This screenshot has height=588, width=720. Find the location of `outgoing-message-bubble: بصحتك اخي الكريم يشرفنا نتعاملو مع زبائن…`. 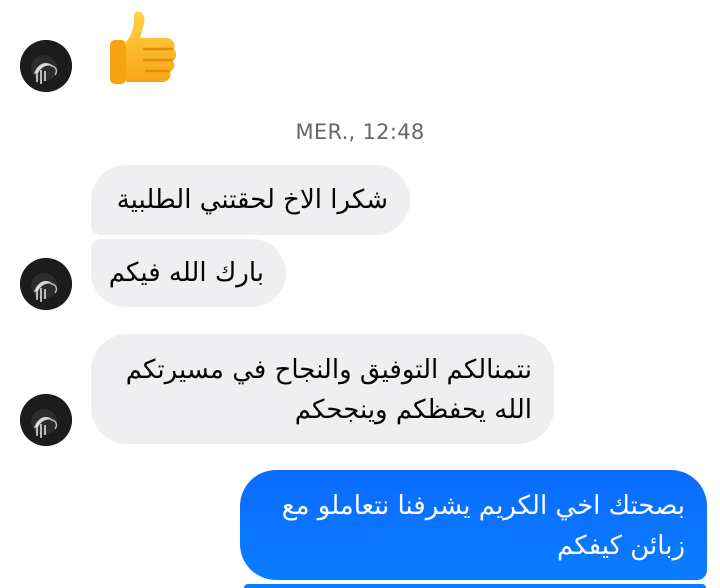

outgoing-message-bubble: بصحتك اخي الكريم يشرفنا نتعاملو مع زبائن… is located at coordinates (473, 525).